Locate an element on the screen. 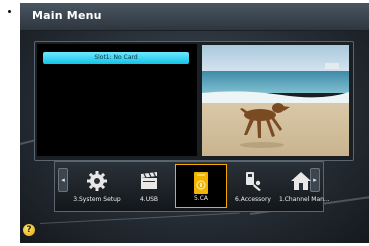  page-title: Main Menu is located at coordinates (67, 15).